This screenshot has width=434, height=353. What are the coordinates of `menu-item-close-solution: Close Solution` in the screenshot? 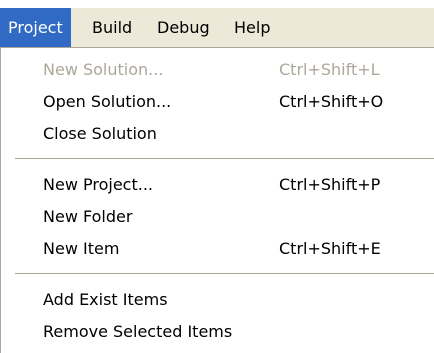 It's located at (100, 133).